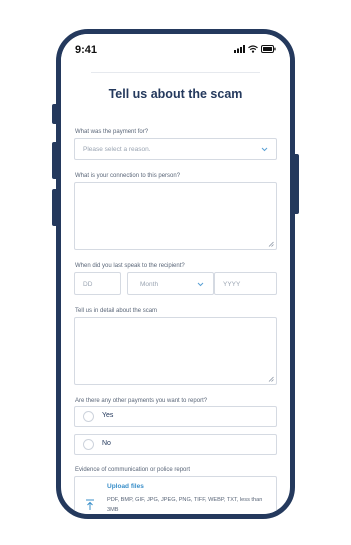  I want to click on status-time: 9:41, so click(86, 50).